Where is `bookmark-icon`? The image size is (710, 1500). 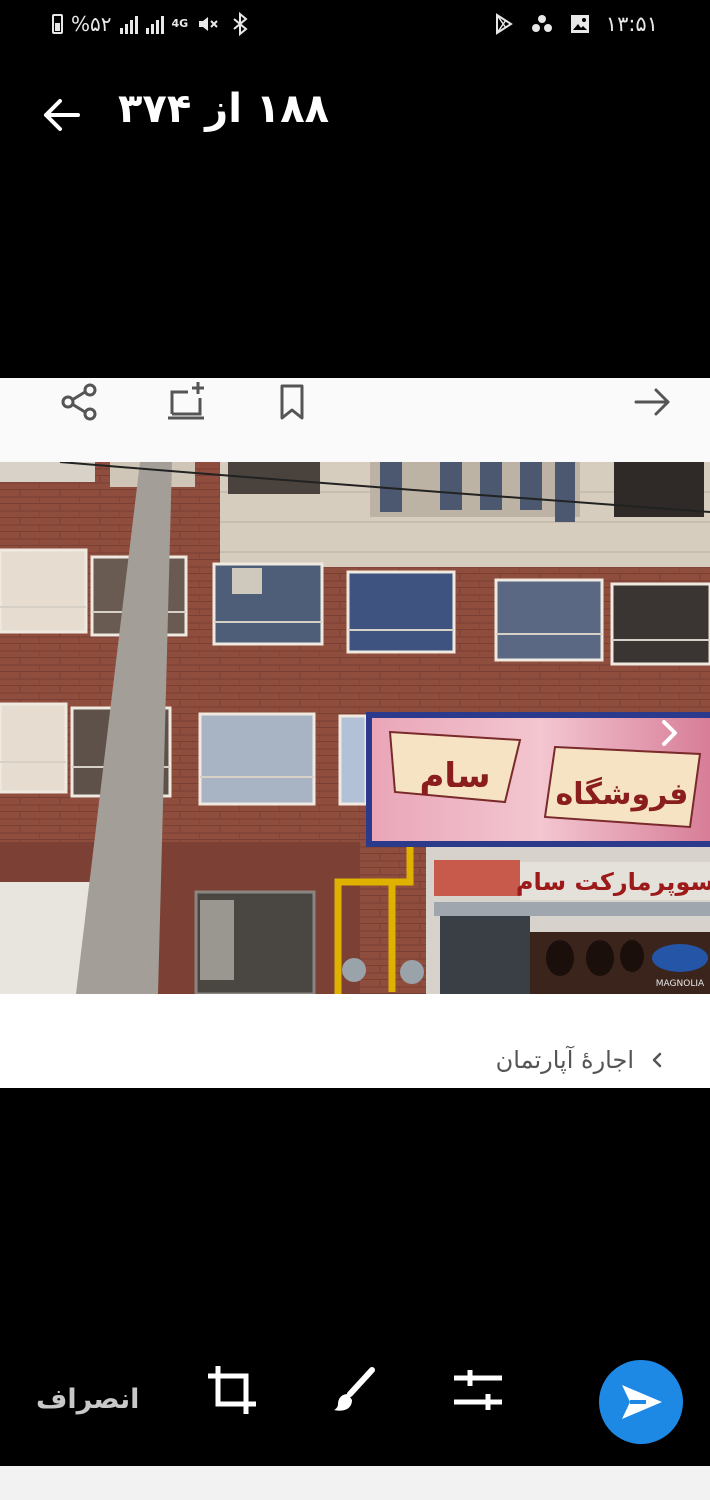 bookmark-icon is located at coordinates (292, 402).